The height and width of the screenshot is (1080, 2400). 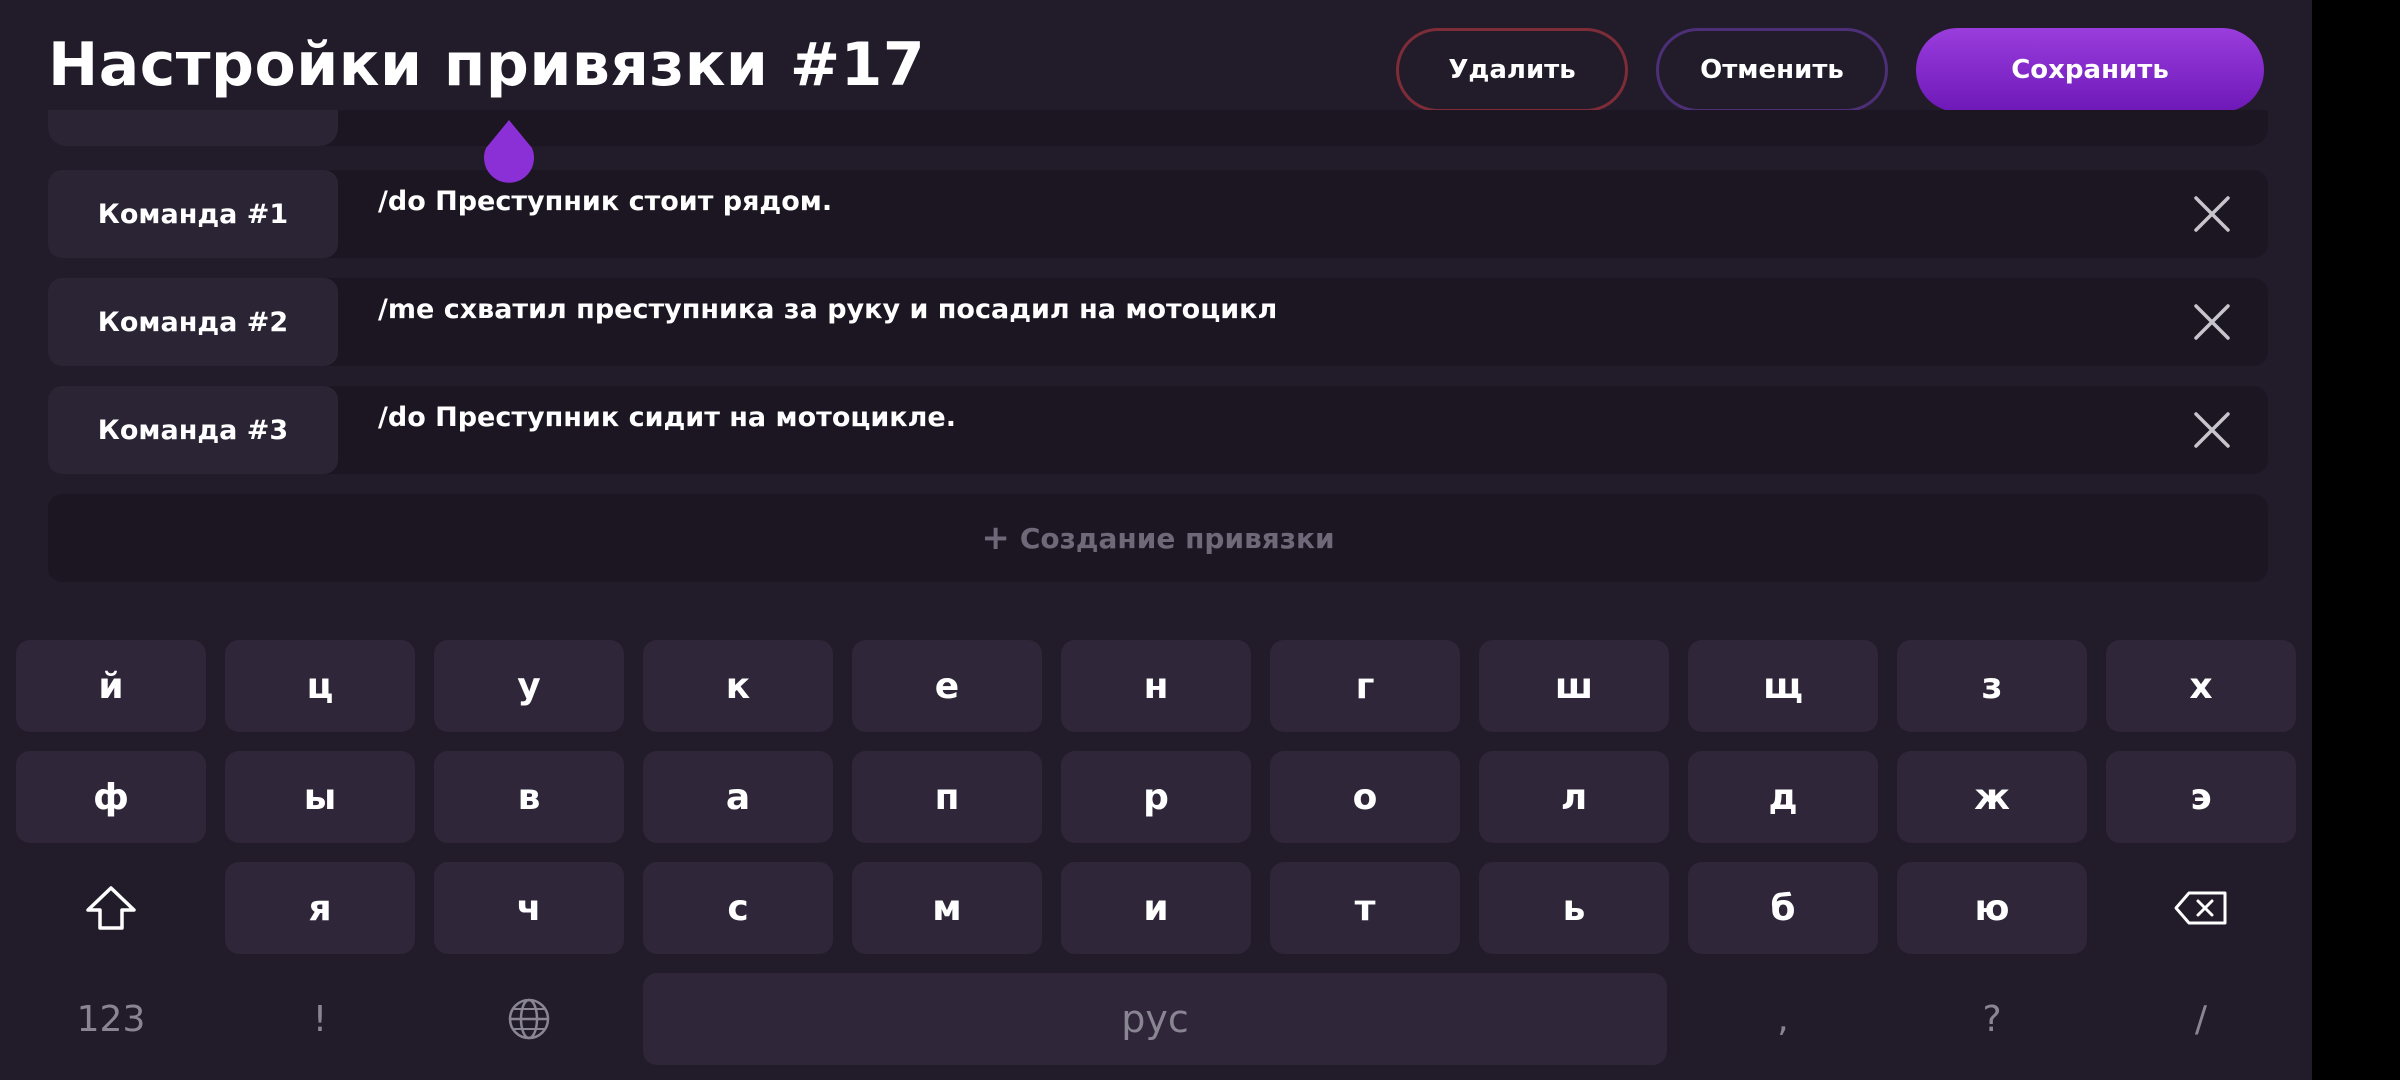 I want to click on key: т, so click(x=1365, y=908).